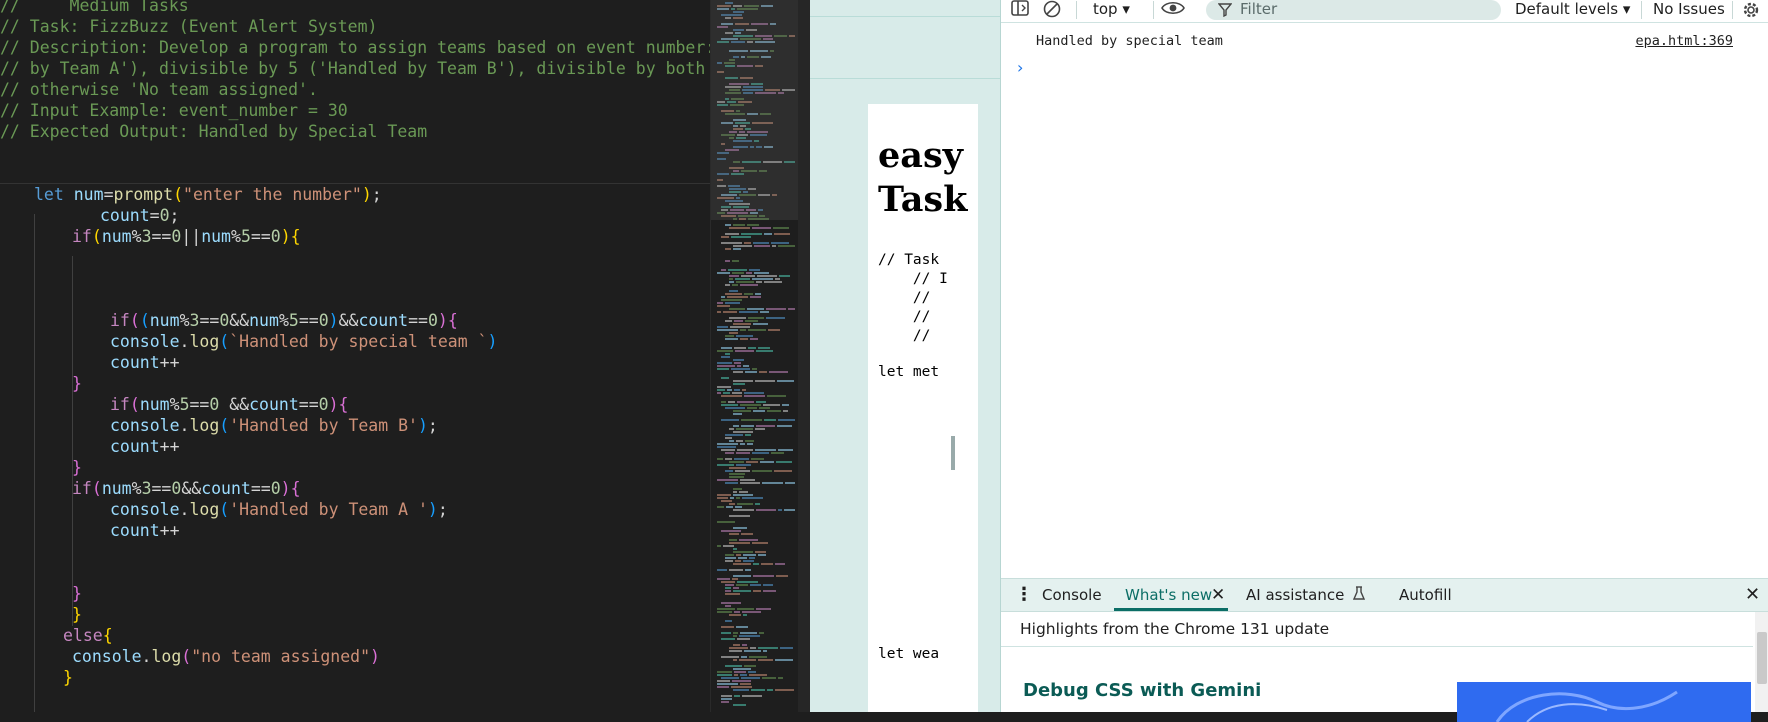 This screenshot has width=1768, height=722. Describe the element at coordinates (1171, 609) in the screenshot. I see `active-tab-indicator` at that location.